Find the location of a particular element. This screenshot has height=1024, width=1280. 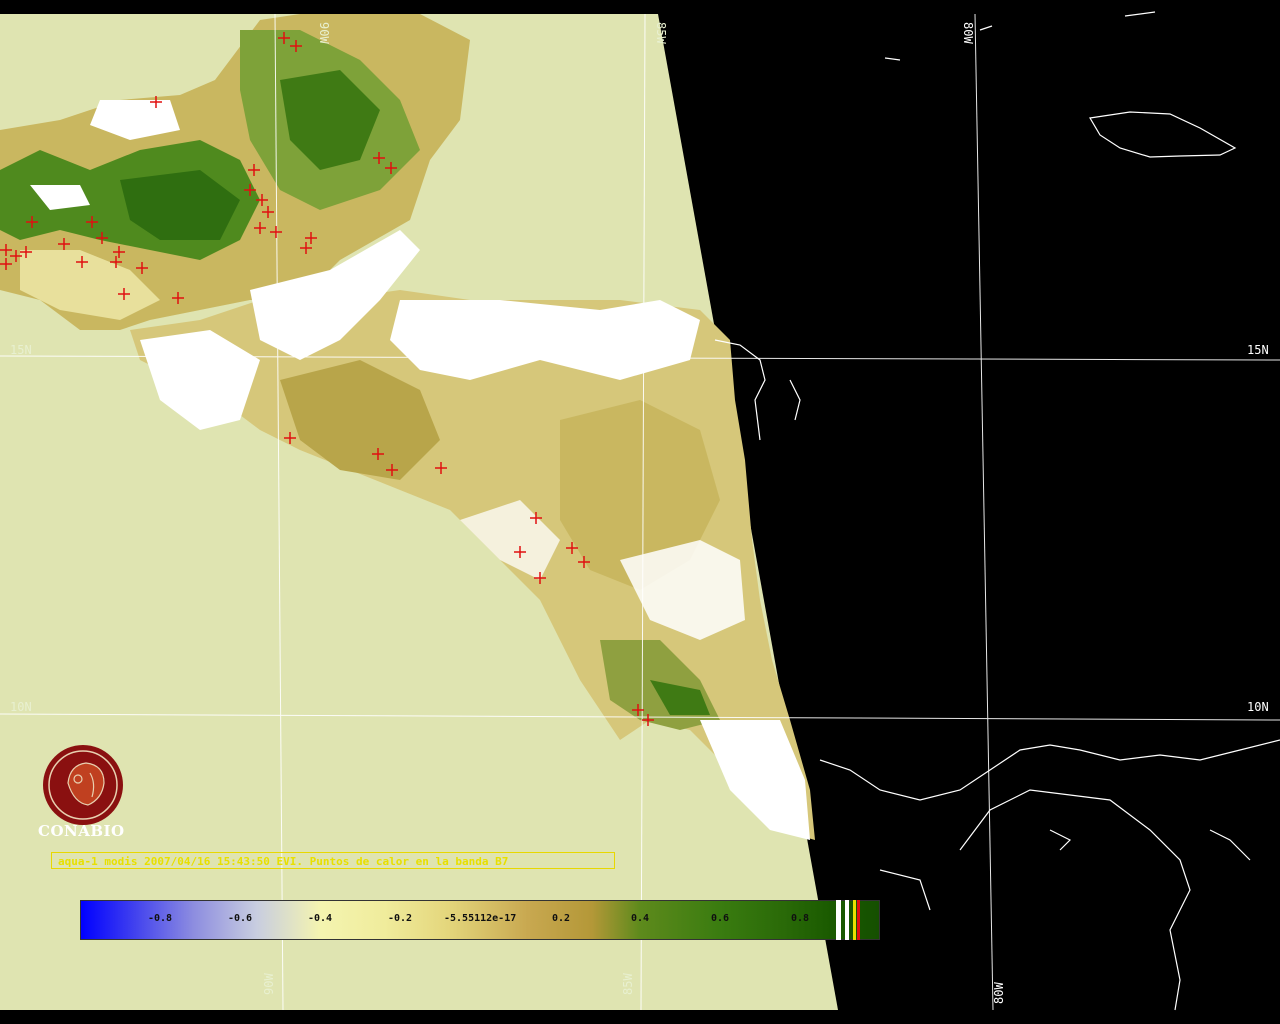

label-15n-left: 15N is located at coordinates (21, 350).